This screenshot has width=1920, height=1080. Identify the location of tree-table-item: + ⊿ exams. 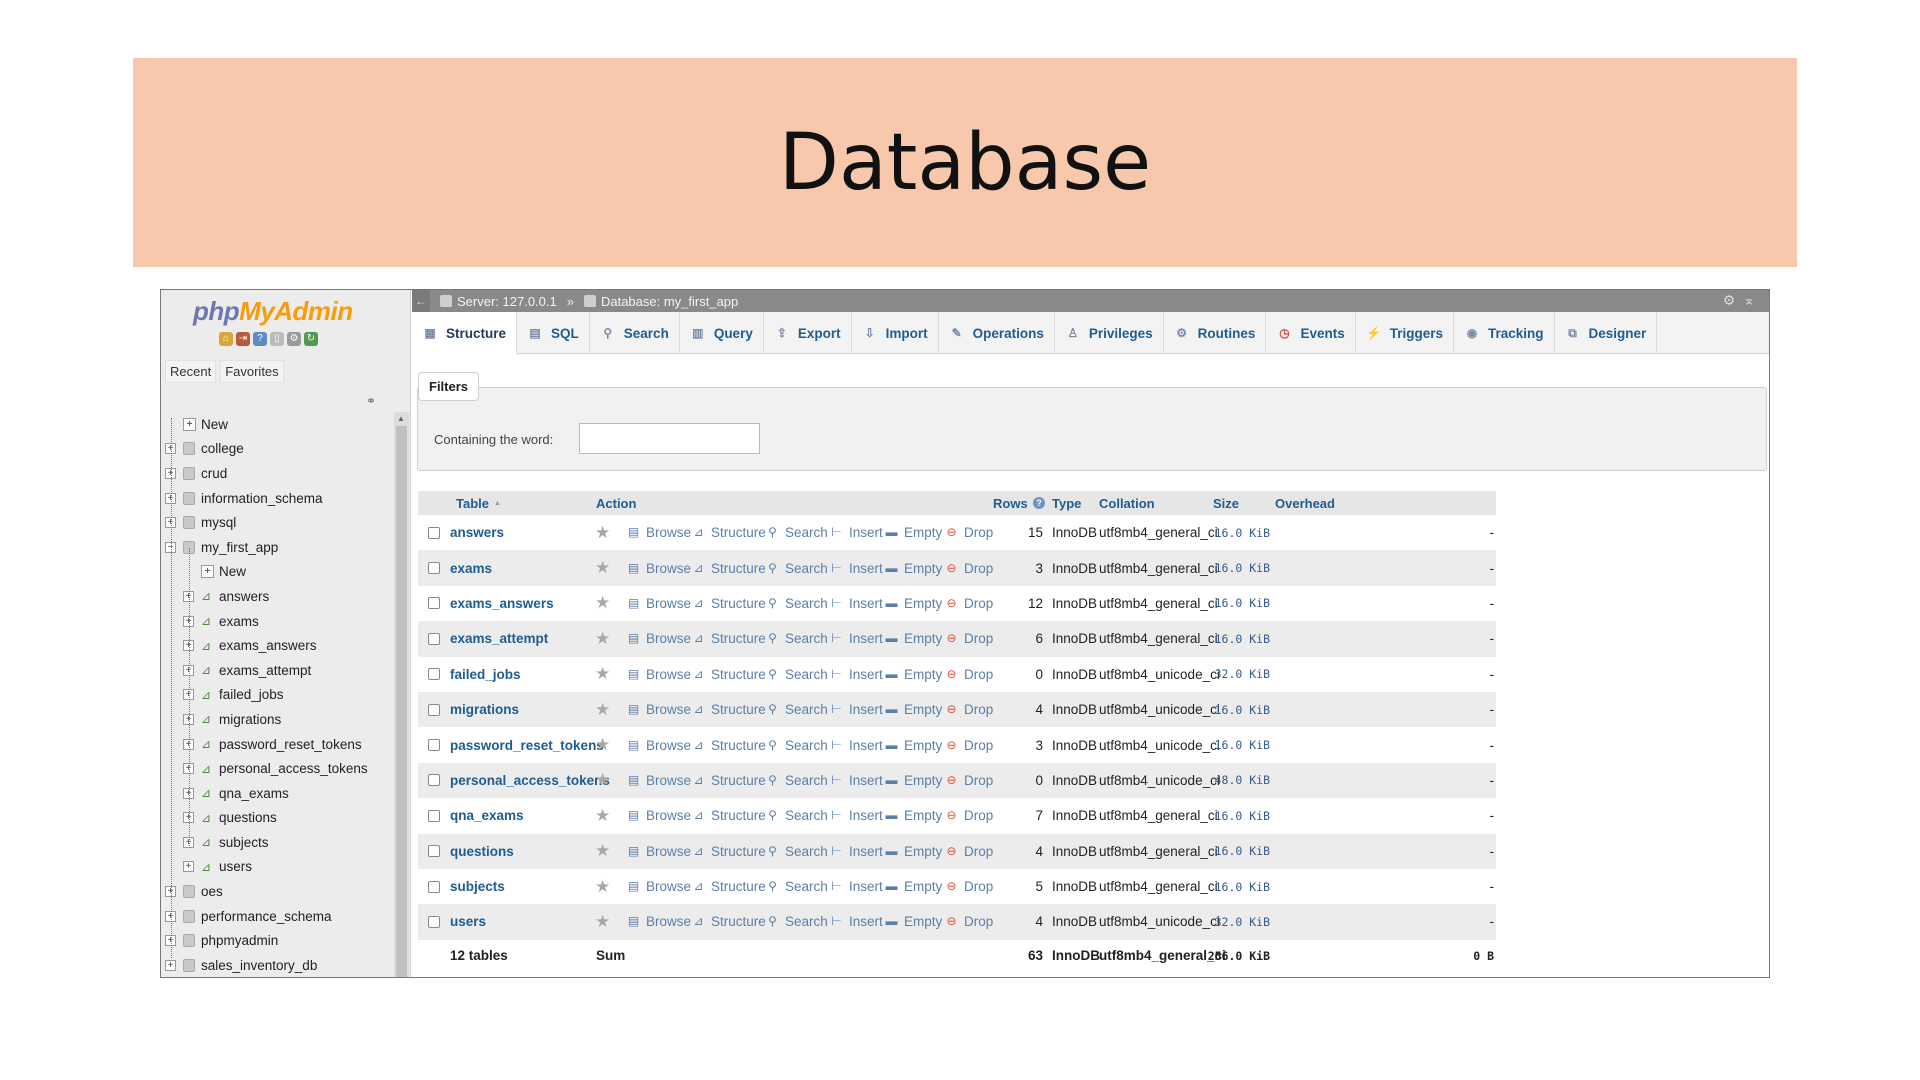
(277, 621).